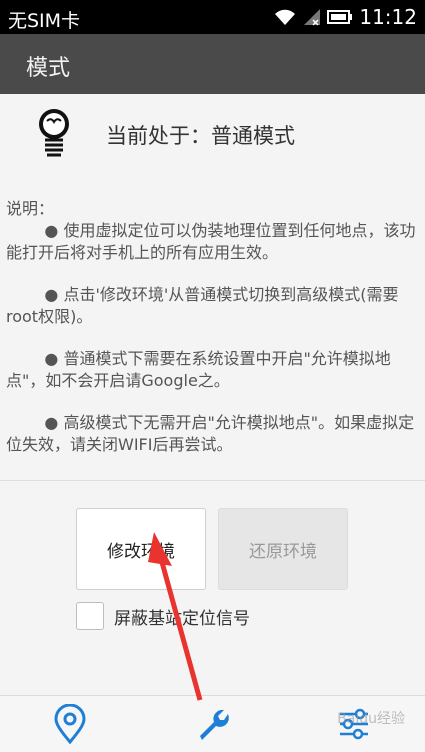 This screenshot has width=425, height=752. I want to click on mode-status-row: 当前处于：普通模式, so click(212, 134).